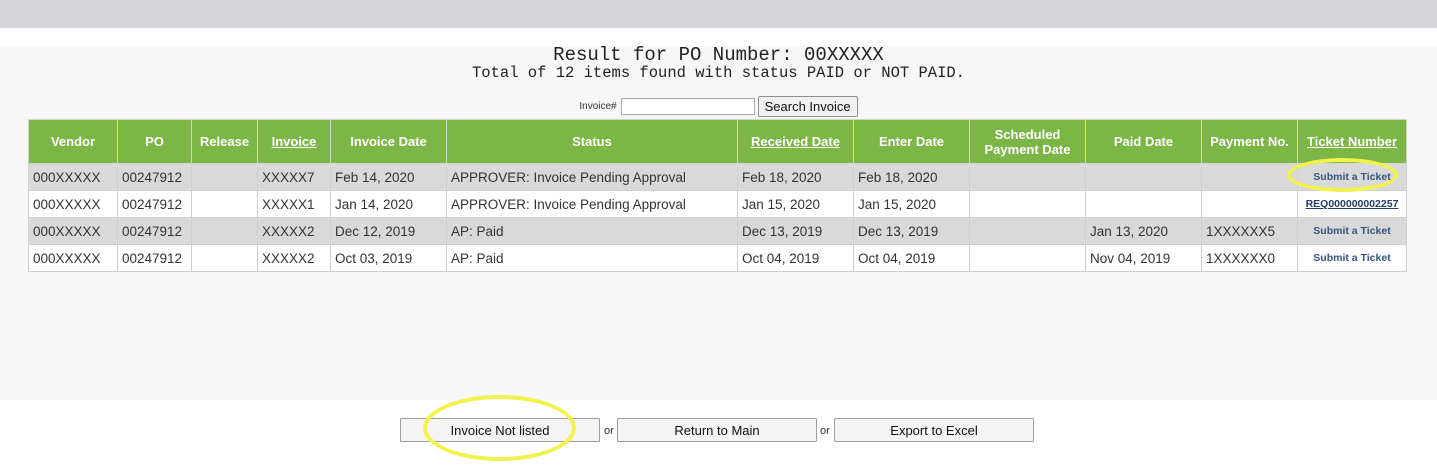 The image size is (1437, 468). Describe the element at coordinates (934, 430) in the screenshot. I see `export-to-excel-button: Export to Excel` at that location.